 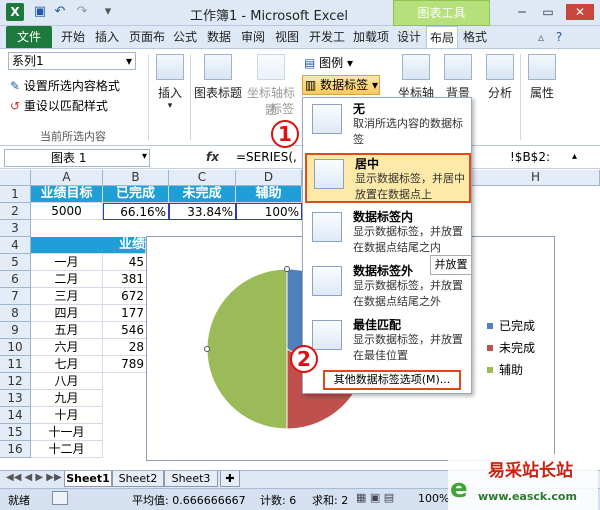 What do you see at coordinates (67, 194) in the screenshot?
I see `cell-a1: 业绩目标` at bounding box center [67, 194].